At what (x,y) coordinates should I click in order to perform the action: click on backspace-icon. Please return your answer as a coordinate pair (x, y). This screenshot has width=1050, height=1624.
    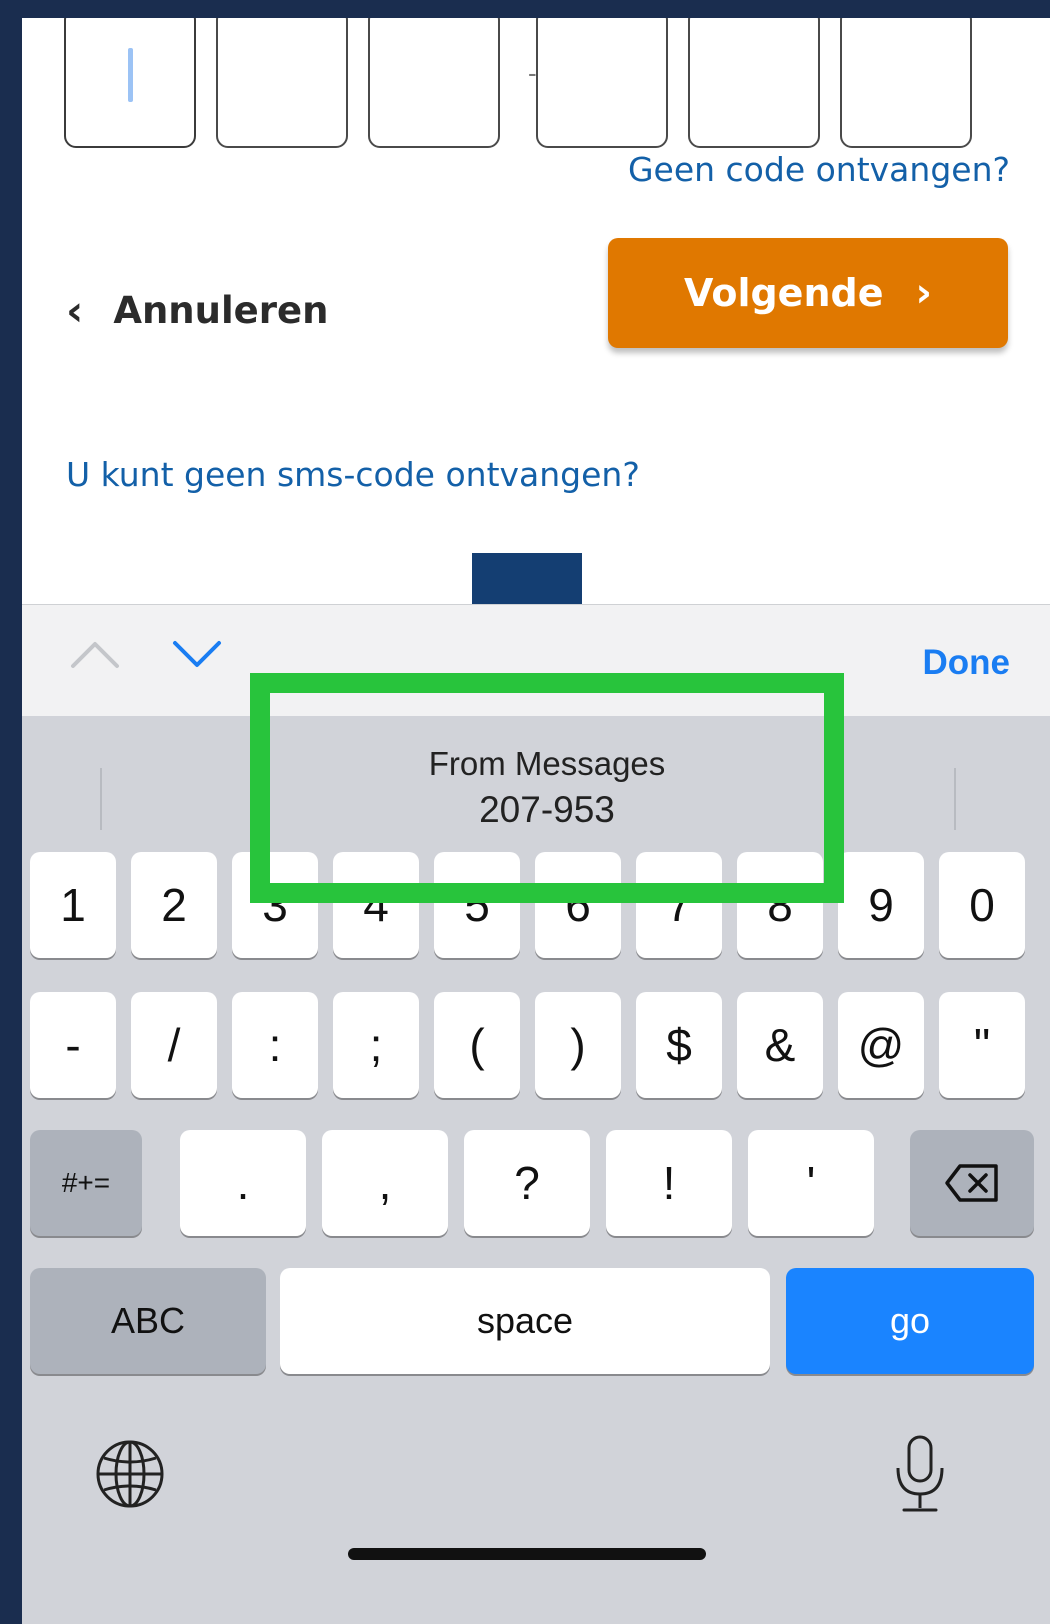
    Looking at the image, I should click on (971, 1183).